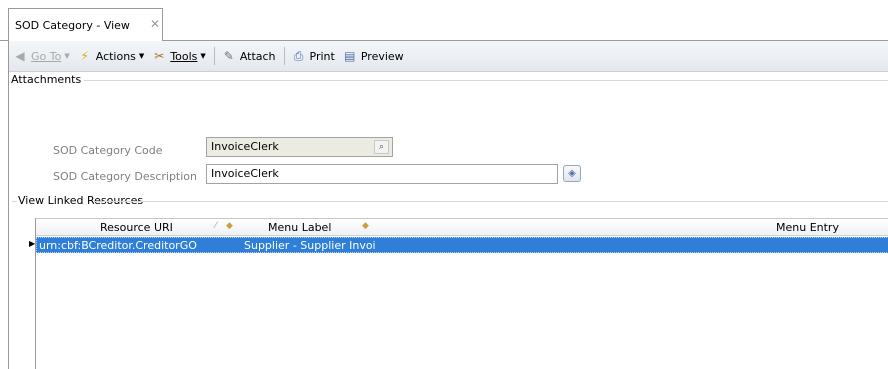 The width and height of the screenshot is (888, 369). What do you see at coordinates (72, 25) in the screenshot?
I see `tab-title: SOD Category - View` at bounding box center [72, 25].